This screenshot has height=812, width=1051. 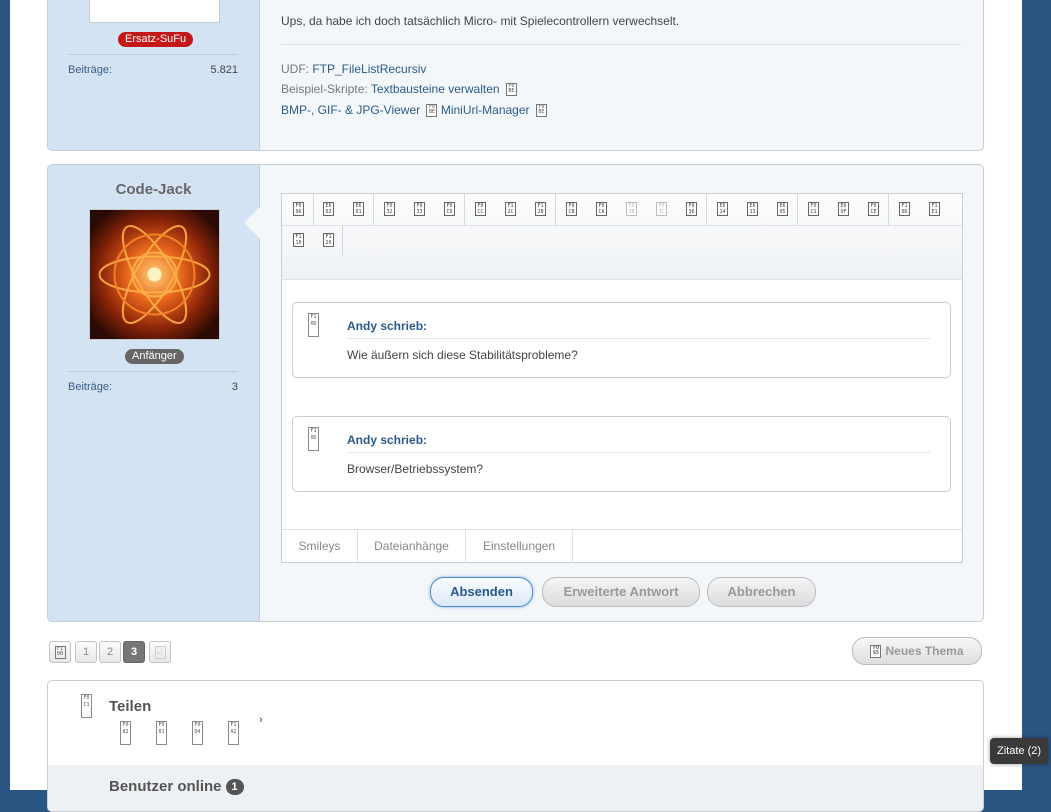 I want to click on page-next-button: F1 01, so click(x=160, y=652).